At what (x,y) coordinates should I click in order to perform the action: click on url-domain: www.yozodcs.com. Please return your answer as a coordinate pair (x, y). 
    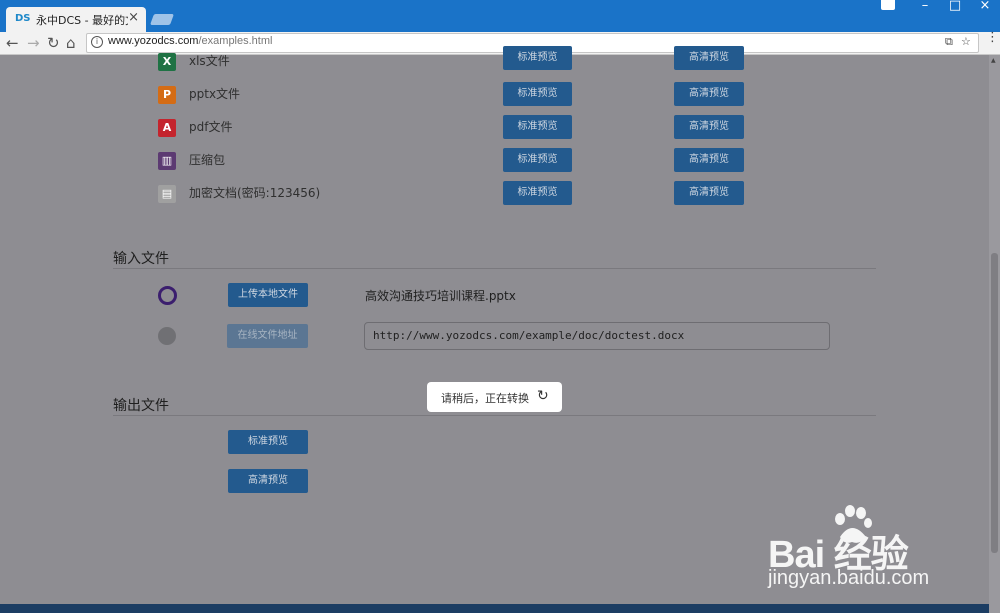
    Looking at the image, I should click on (153, 41).